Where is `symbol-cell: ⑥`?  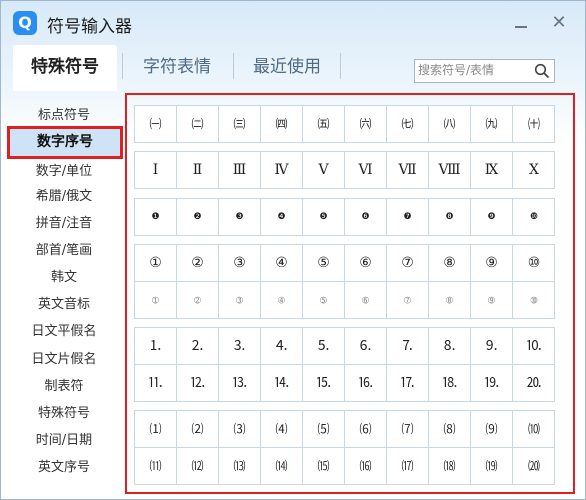 symbol-cell: ⑥ is located at coordinates (366, 263).